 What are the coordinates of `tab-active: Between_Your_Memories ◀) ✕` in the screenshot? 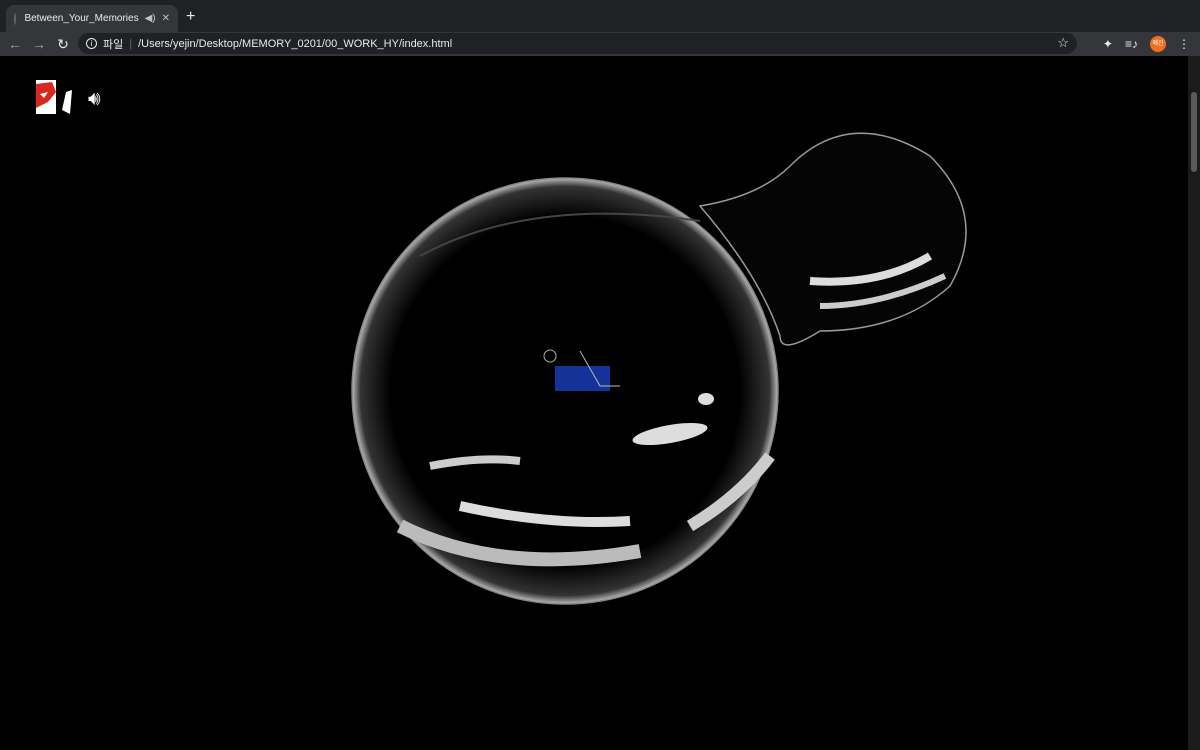 It's located at (92, 18).